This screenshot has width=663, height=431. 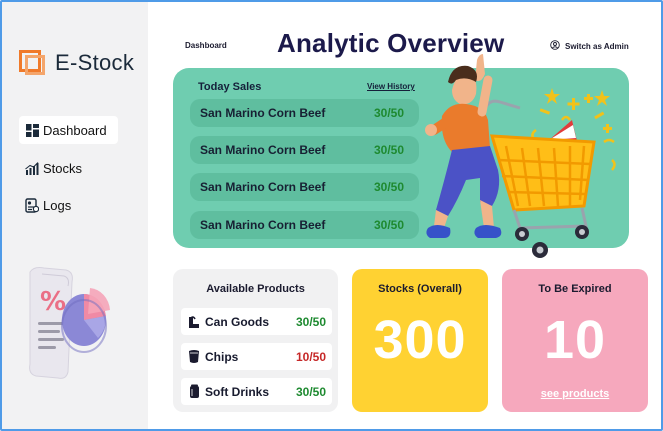 What do you see at coordinates (194, 392) in the screenshot?
I see `soda-icon` at bounding box center [194, 392].